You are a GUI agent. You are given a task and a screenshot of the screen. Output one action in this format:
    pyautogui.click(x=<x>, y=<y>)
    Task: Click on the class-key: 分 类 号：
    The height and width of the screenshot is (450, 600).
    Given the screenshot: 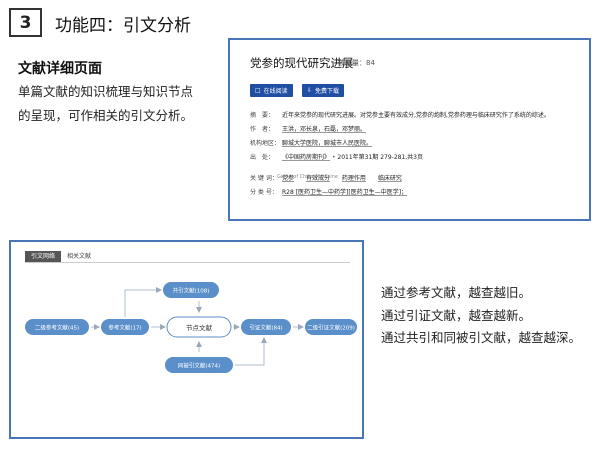 What is the action you would take?
    pyautogui.click(x=264, y=192)
    